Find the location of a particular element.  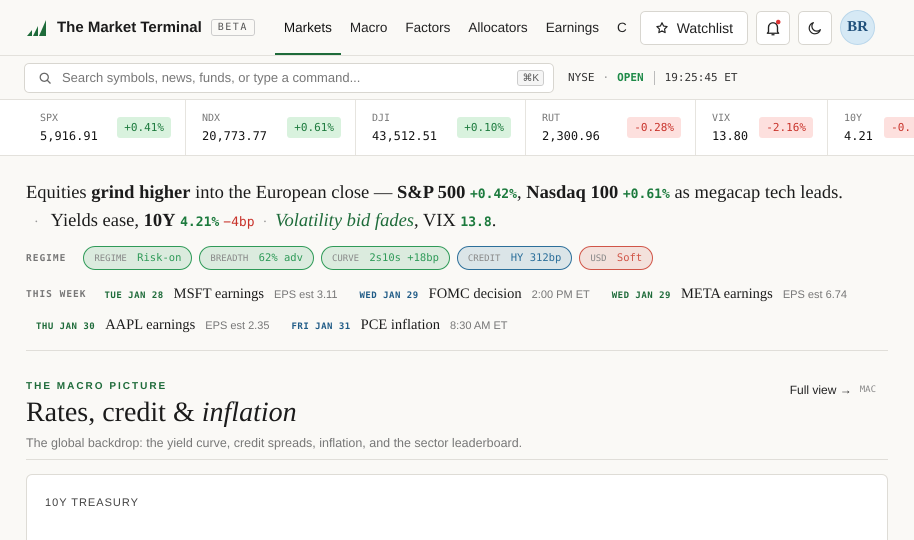

ticker-price: 4.21 is located at coordinates (858, 135).